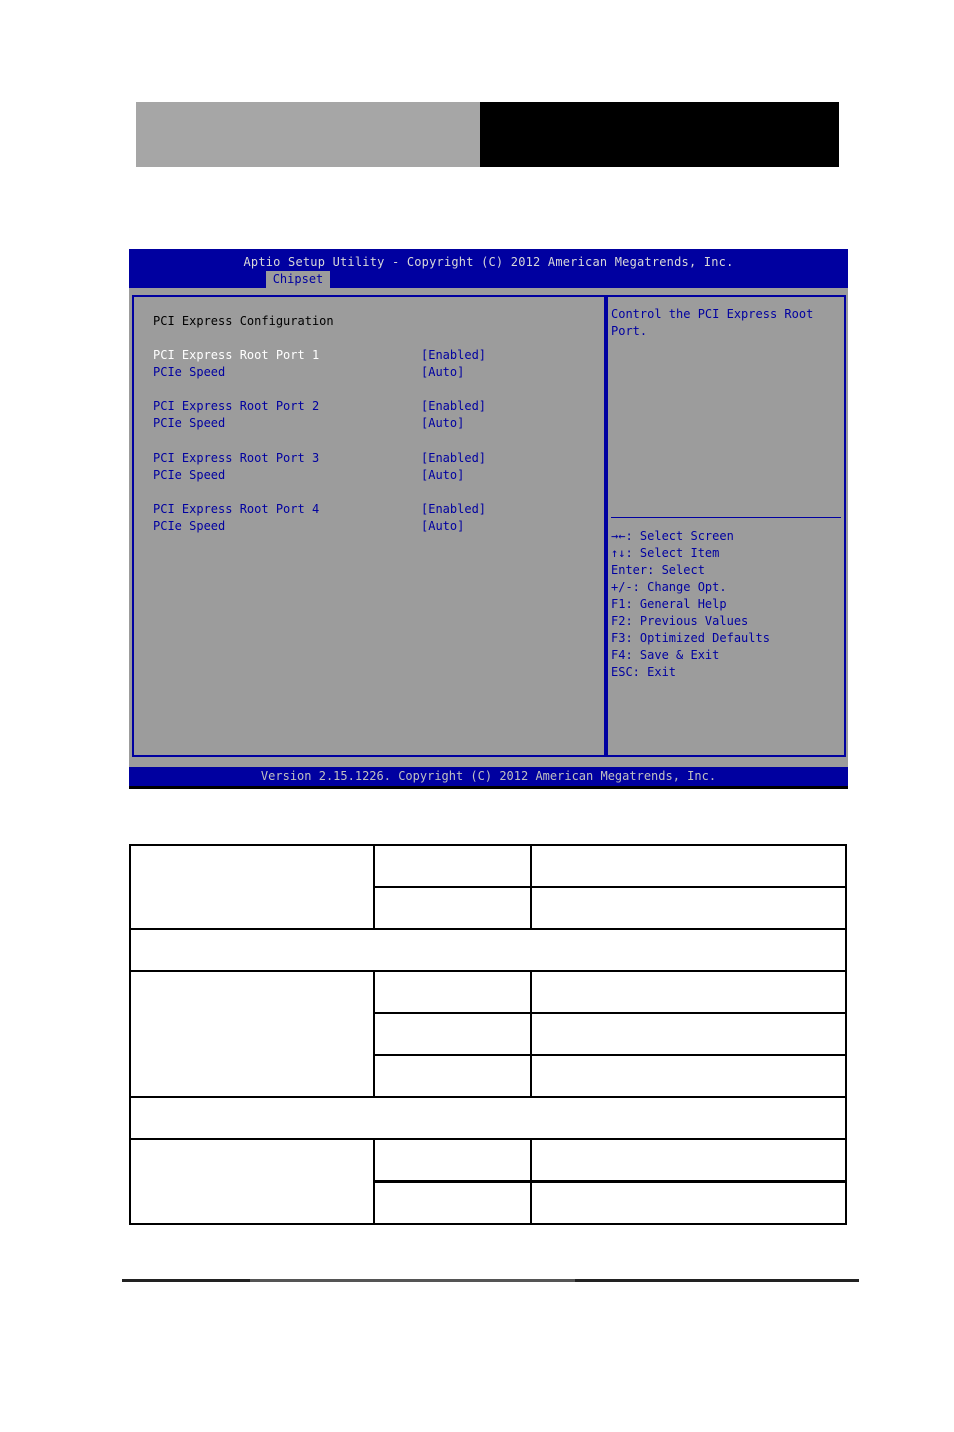 The image size is (954, 1432). I want to click on setting-root-port-1-label: PCI Express Root Port 1, so click(236, 355).